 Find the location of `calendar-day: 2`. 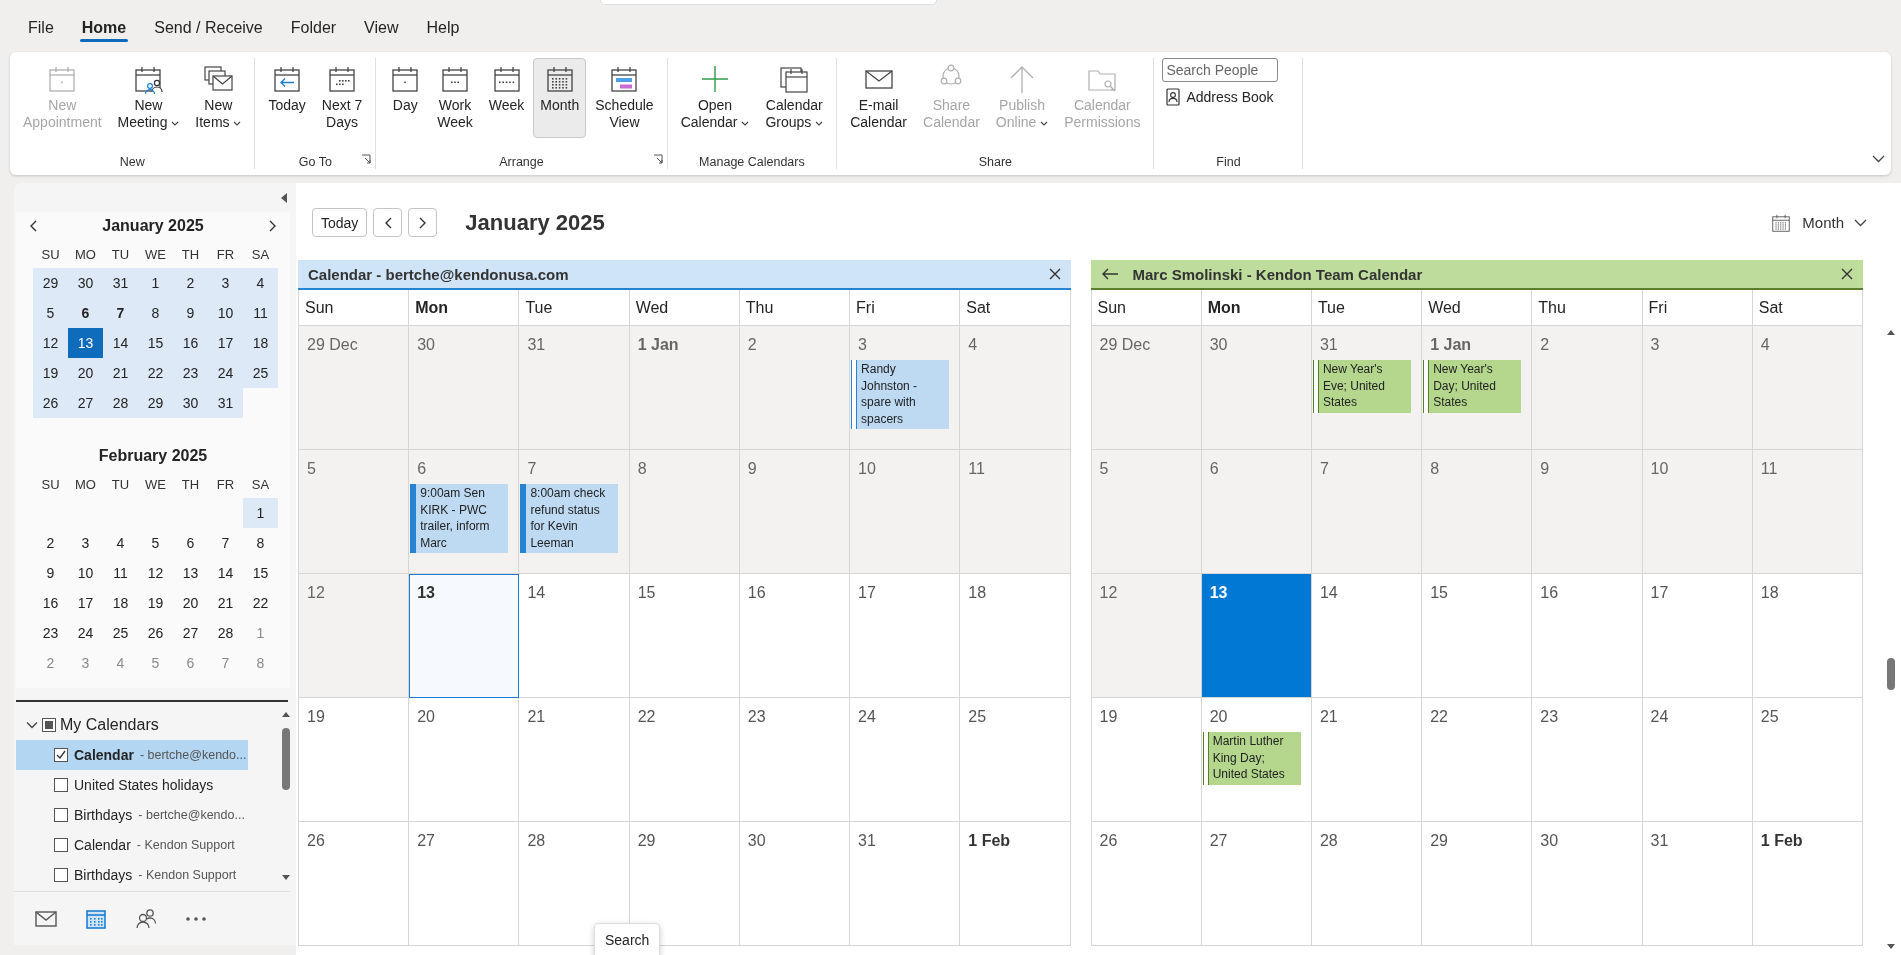

calendar-day: 2 is located at coordinates (50, 543).